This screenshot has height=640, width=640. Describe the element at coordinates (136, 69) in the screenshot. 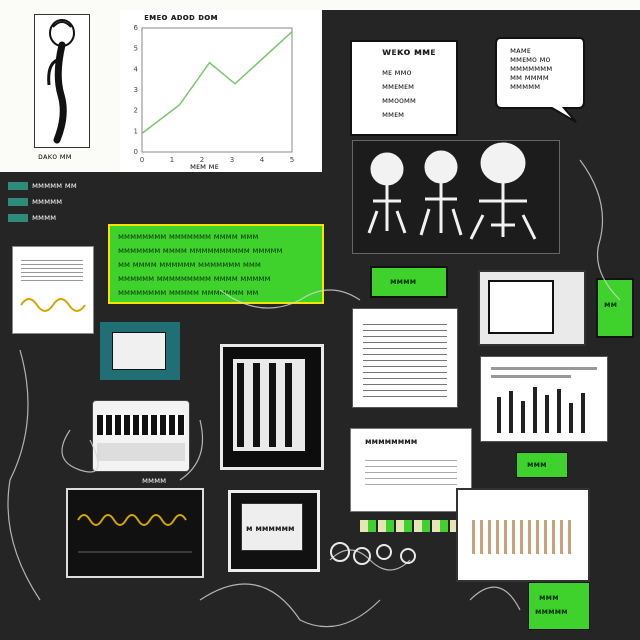

I see `y-tick-label: 4` at that location.